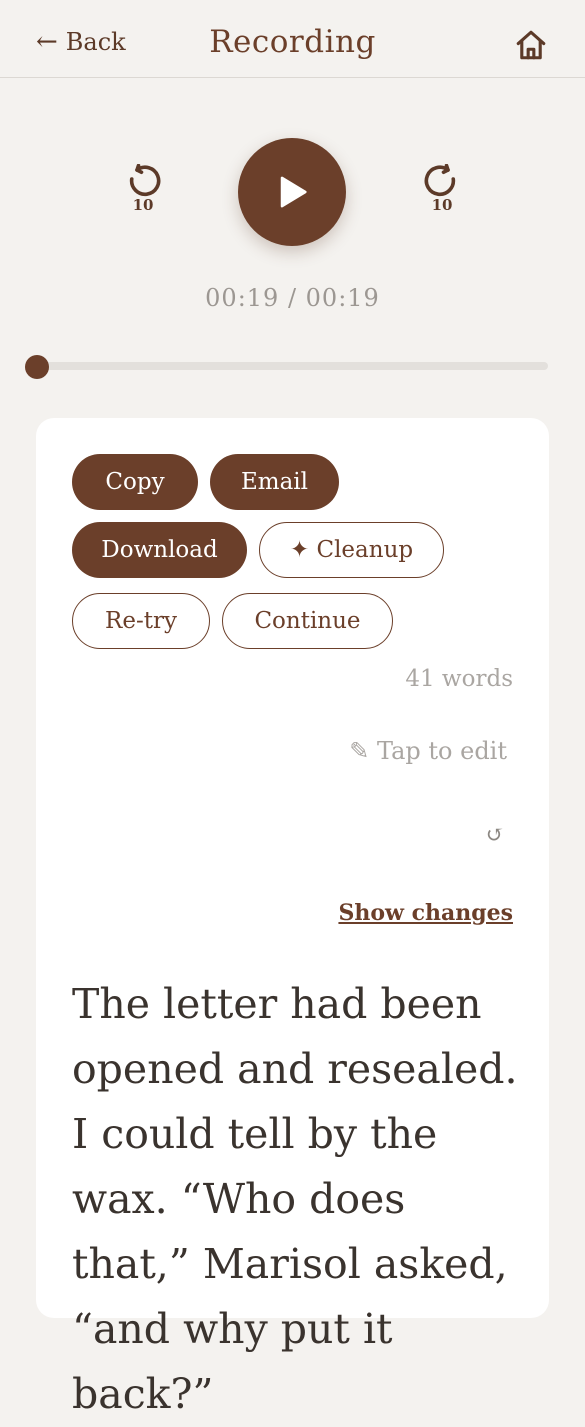  I want to click on rewind-icon, so click(145, 180).